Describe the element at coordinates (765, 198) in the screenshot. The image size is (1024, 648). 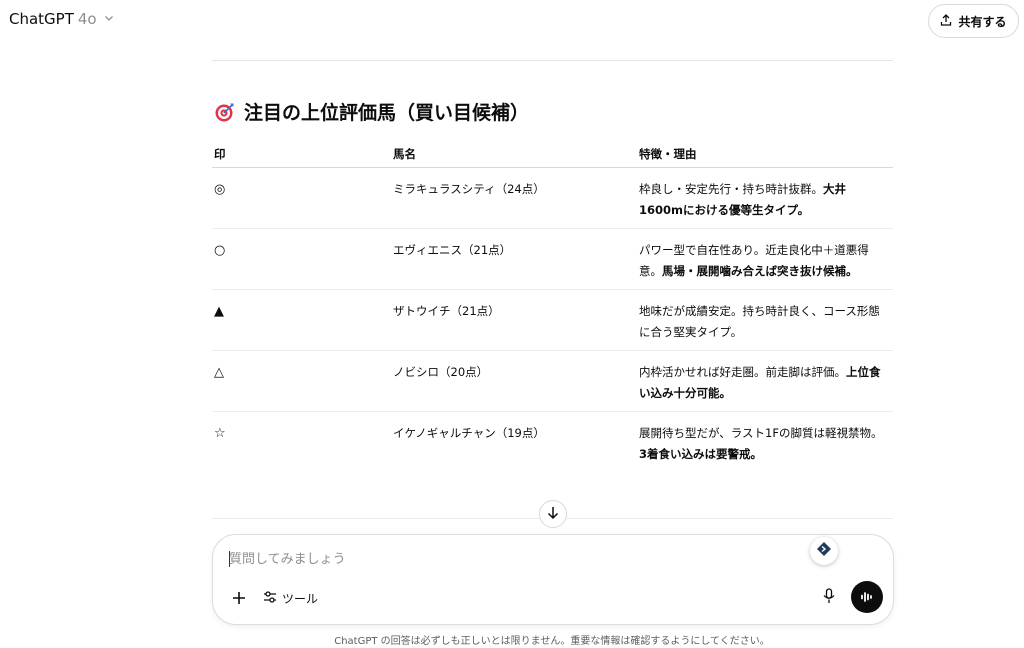
I see `reason-cell: 枠良し・安定先行・持ち時計抜群。大井1600mにおける優等生タイプ。` at that location.